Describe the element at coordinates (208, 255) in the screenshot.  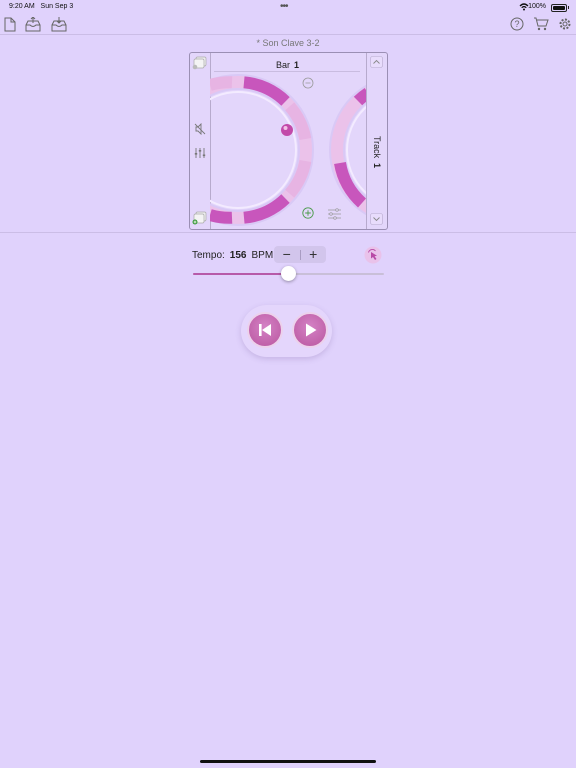
I see `tempo-label: Tempo:` at that location.